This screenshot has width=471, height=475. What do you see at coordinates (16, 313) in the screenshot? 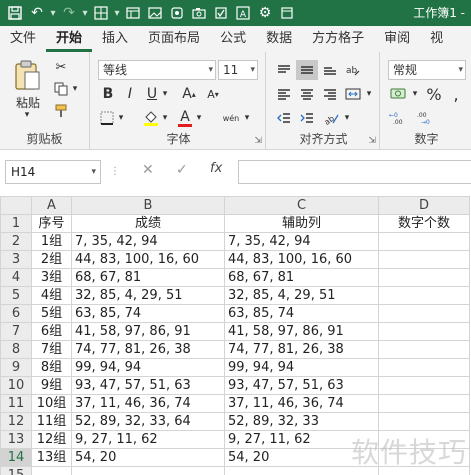
I see `row-header: 6` at bounding box center [16, 313].